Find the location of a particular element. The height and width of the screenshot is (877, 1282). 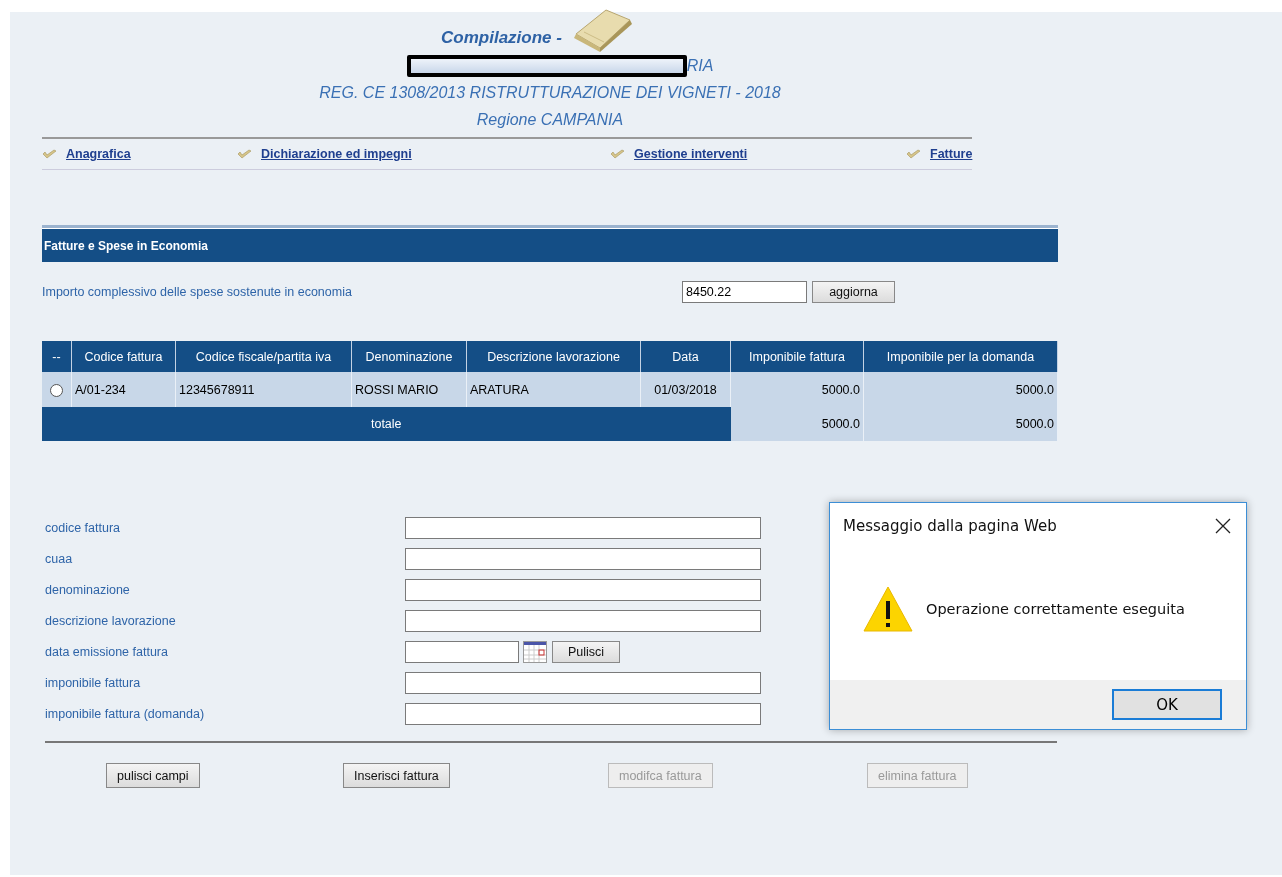

column-header: -- is located at coordinates (57, 356).